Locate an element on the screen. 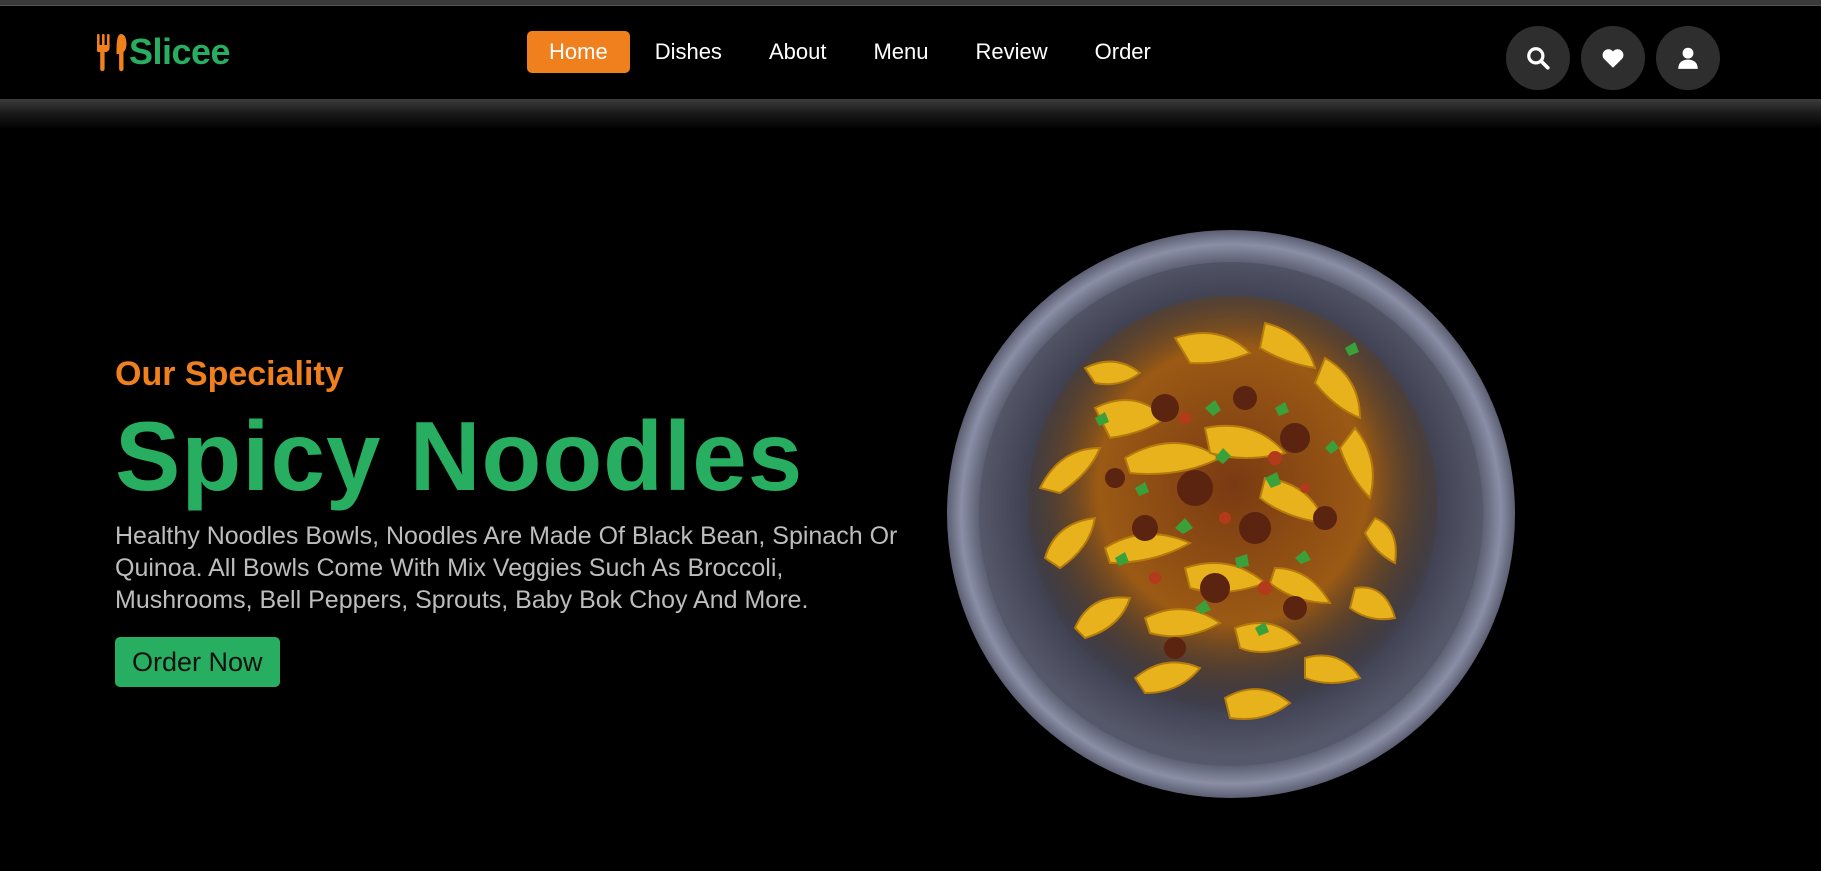 This screenshot has height=871, width=1821. hero-title: Spicy Noodles is located at coordinates (459, 456).